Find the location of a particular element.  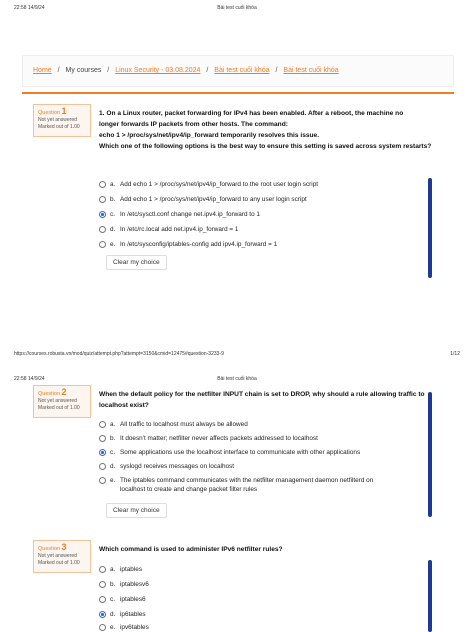

breadcrumb-my-courses: My courses is located at coordinates (84, 70).